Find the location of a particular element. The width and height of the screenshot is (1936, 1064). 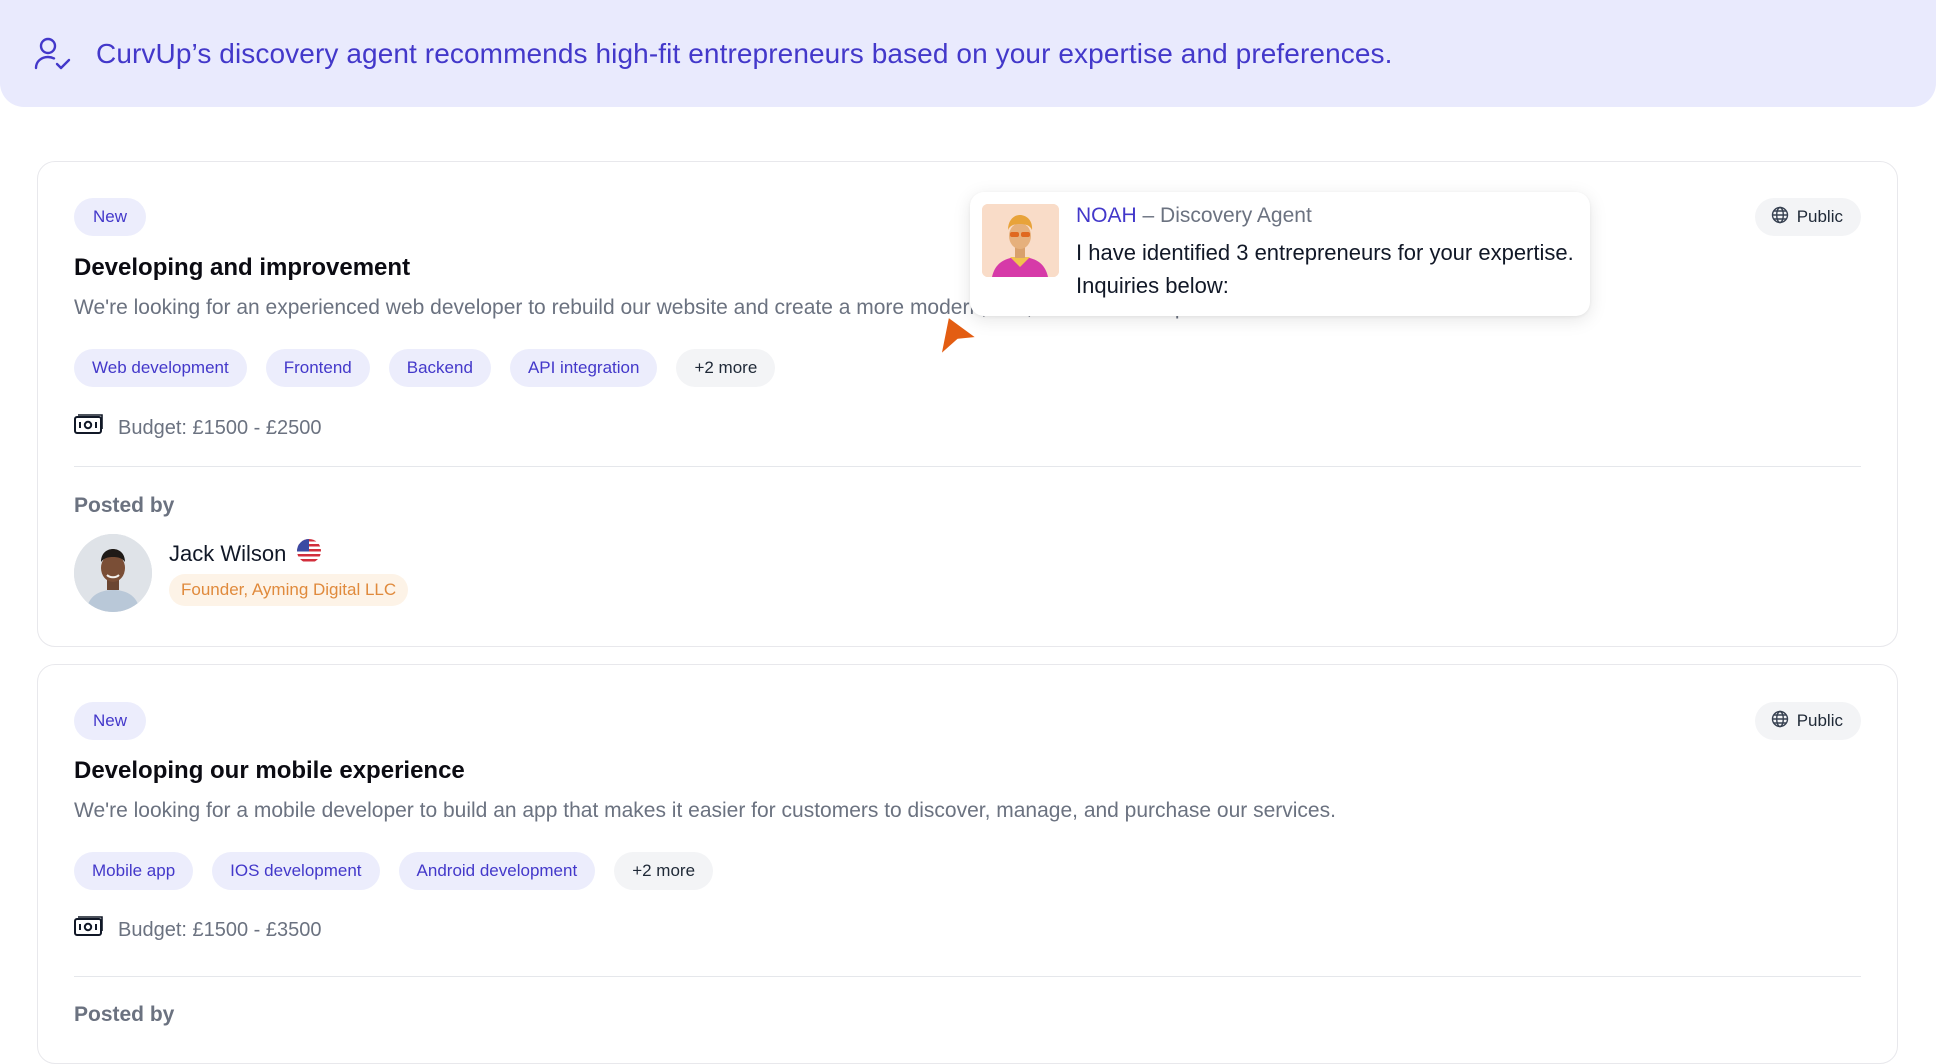

tag: Backend is located at coordinates (439, 368).